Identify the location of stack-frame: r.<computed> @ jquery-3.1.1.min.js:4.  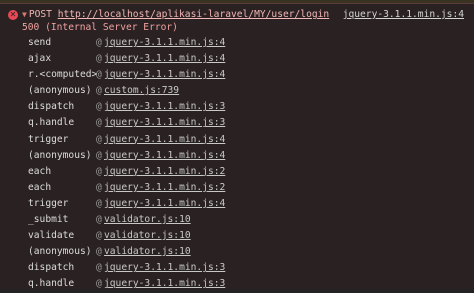
(237, 75).